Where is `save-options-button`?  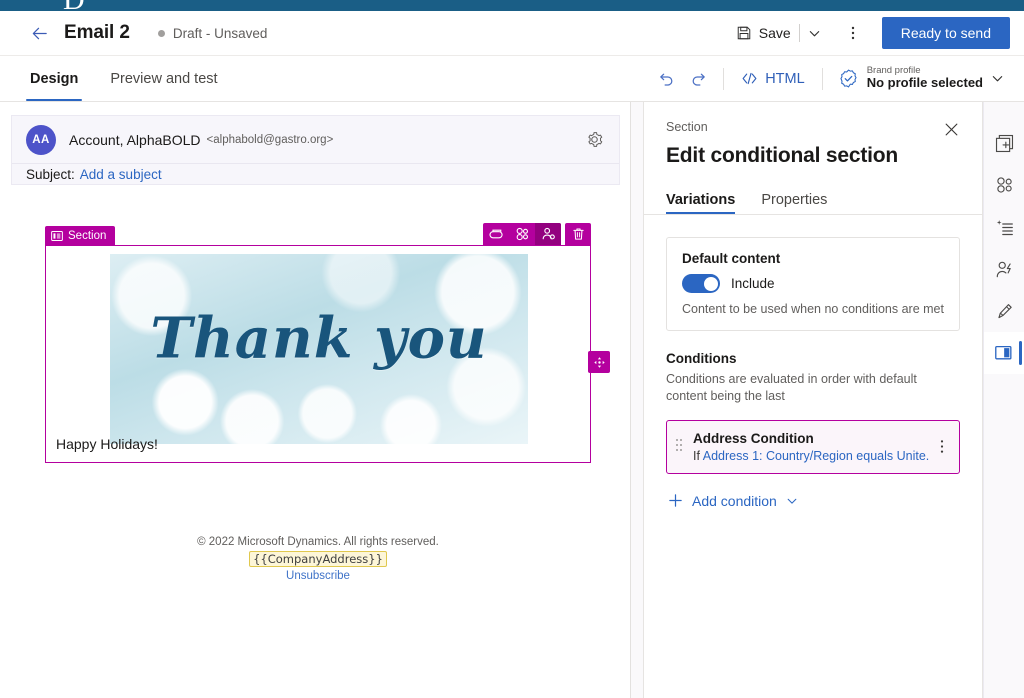 save-options-button is located at coordinates (815, 33).